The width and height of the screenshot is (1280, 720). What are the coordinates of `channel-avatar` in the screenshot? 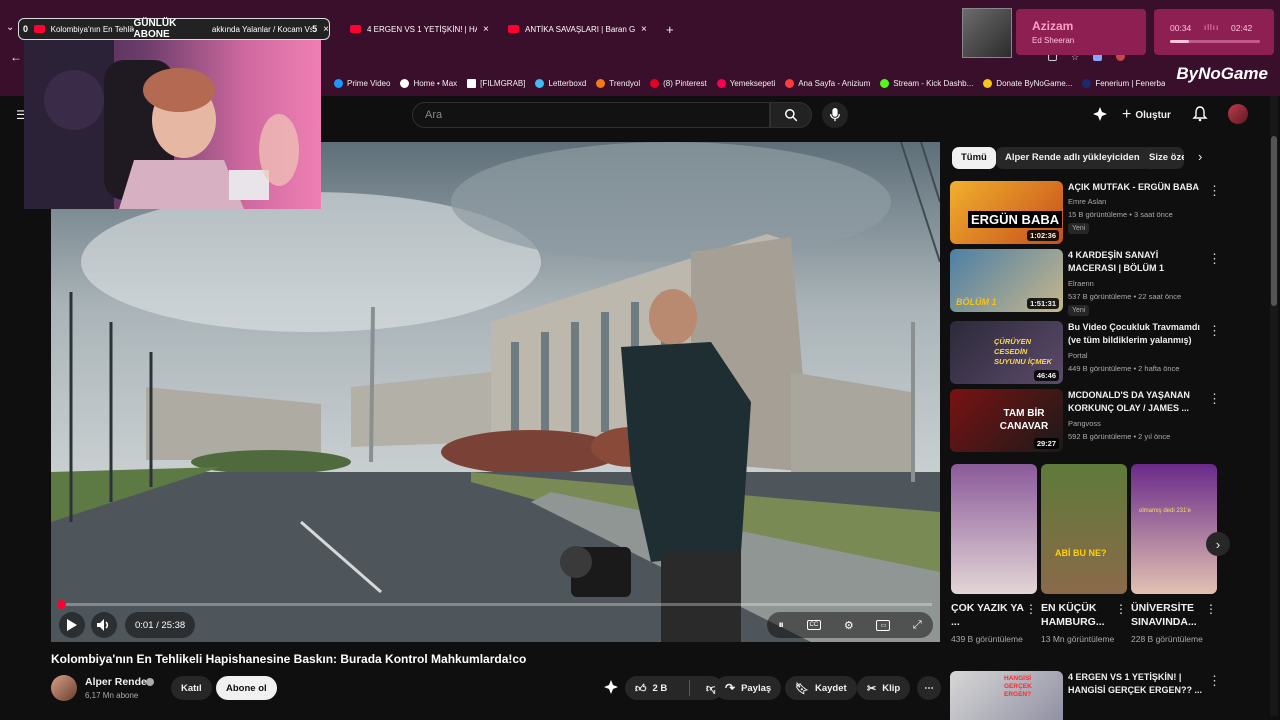 It's located at (64, 688).